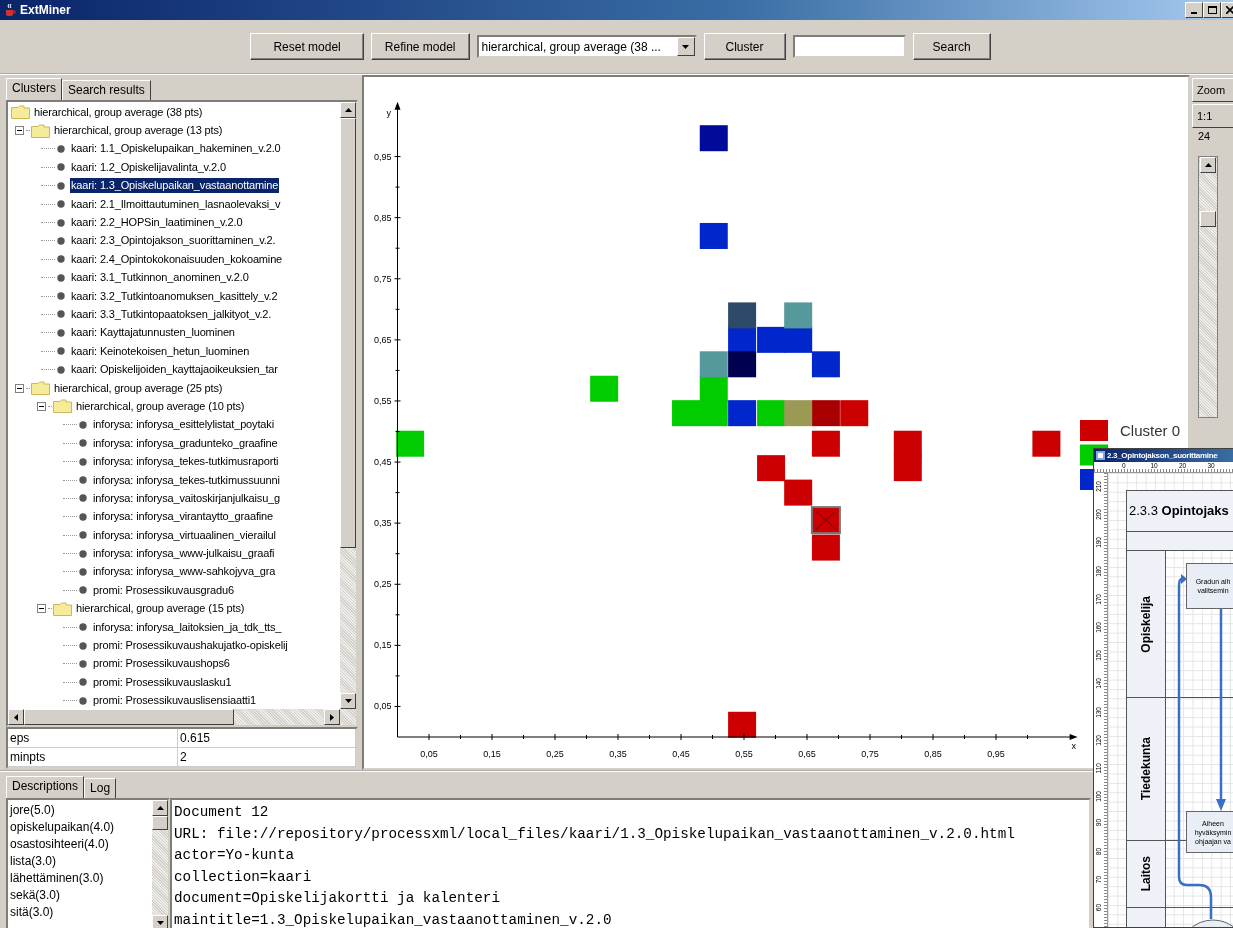  Describe the element at coordinates (681, 754) in the screenshot. I see `x-tick-label: 0,45` at that location.